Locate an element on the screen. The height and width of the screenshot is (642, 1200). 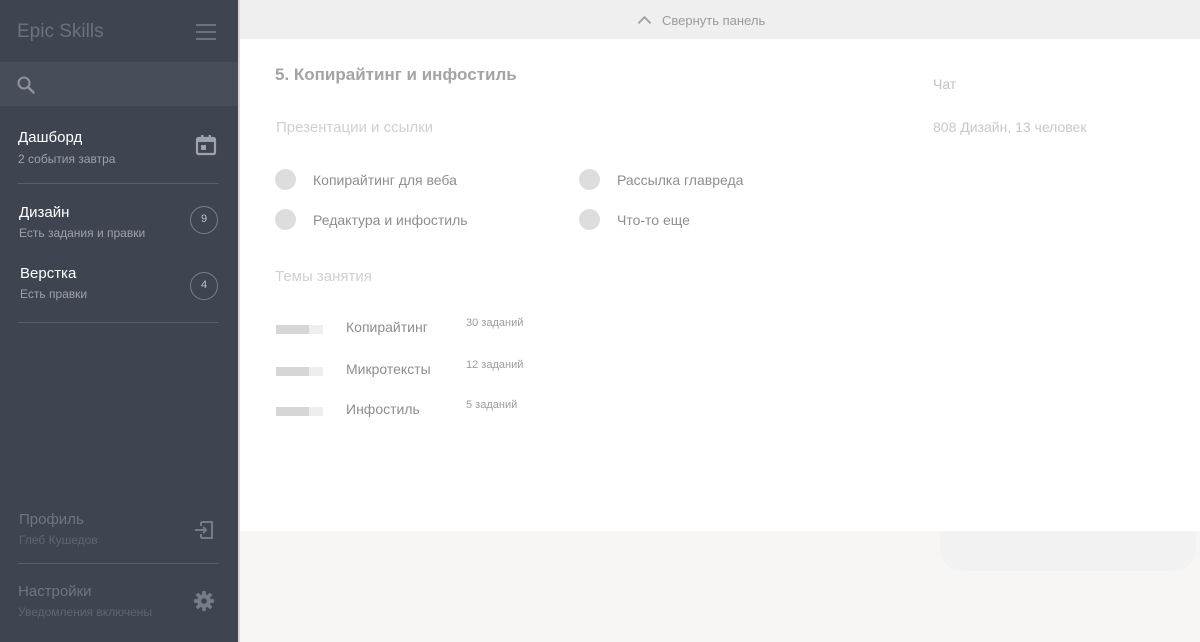
link-something-else: Что-то еще is located at coordinates (634, 219).